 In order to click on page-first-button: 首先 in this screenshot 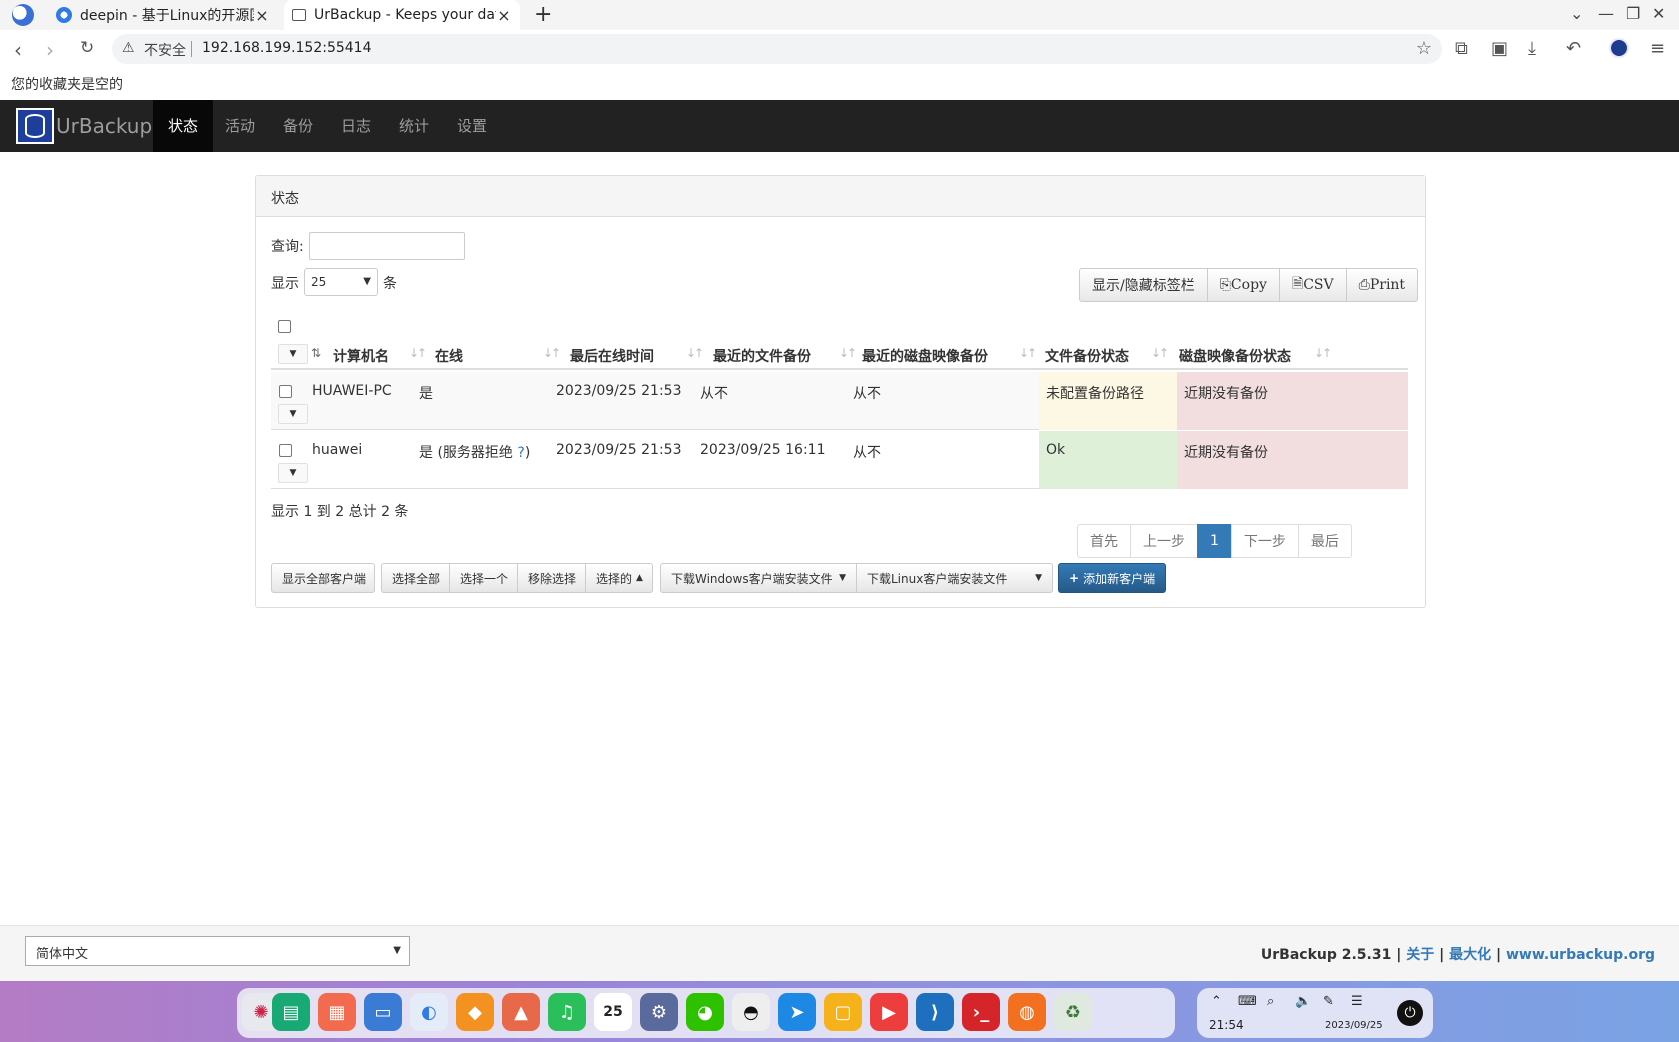, I will do `click(1104, 541)`.